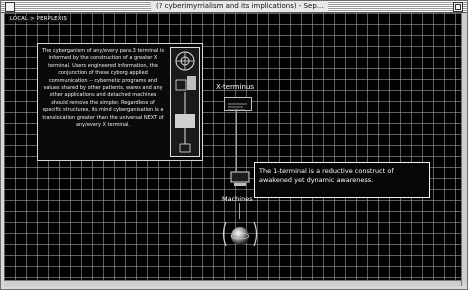 The image size is (468, 290). What do you see at coordinates (464, 149) in the screenshot?
I see `vertical-scrollbar` at bounding box center [464, 149].